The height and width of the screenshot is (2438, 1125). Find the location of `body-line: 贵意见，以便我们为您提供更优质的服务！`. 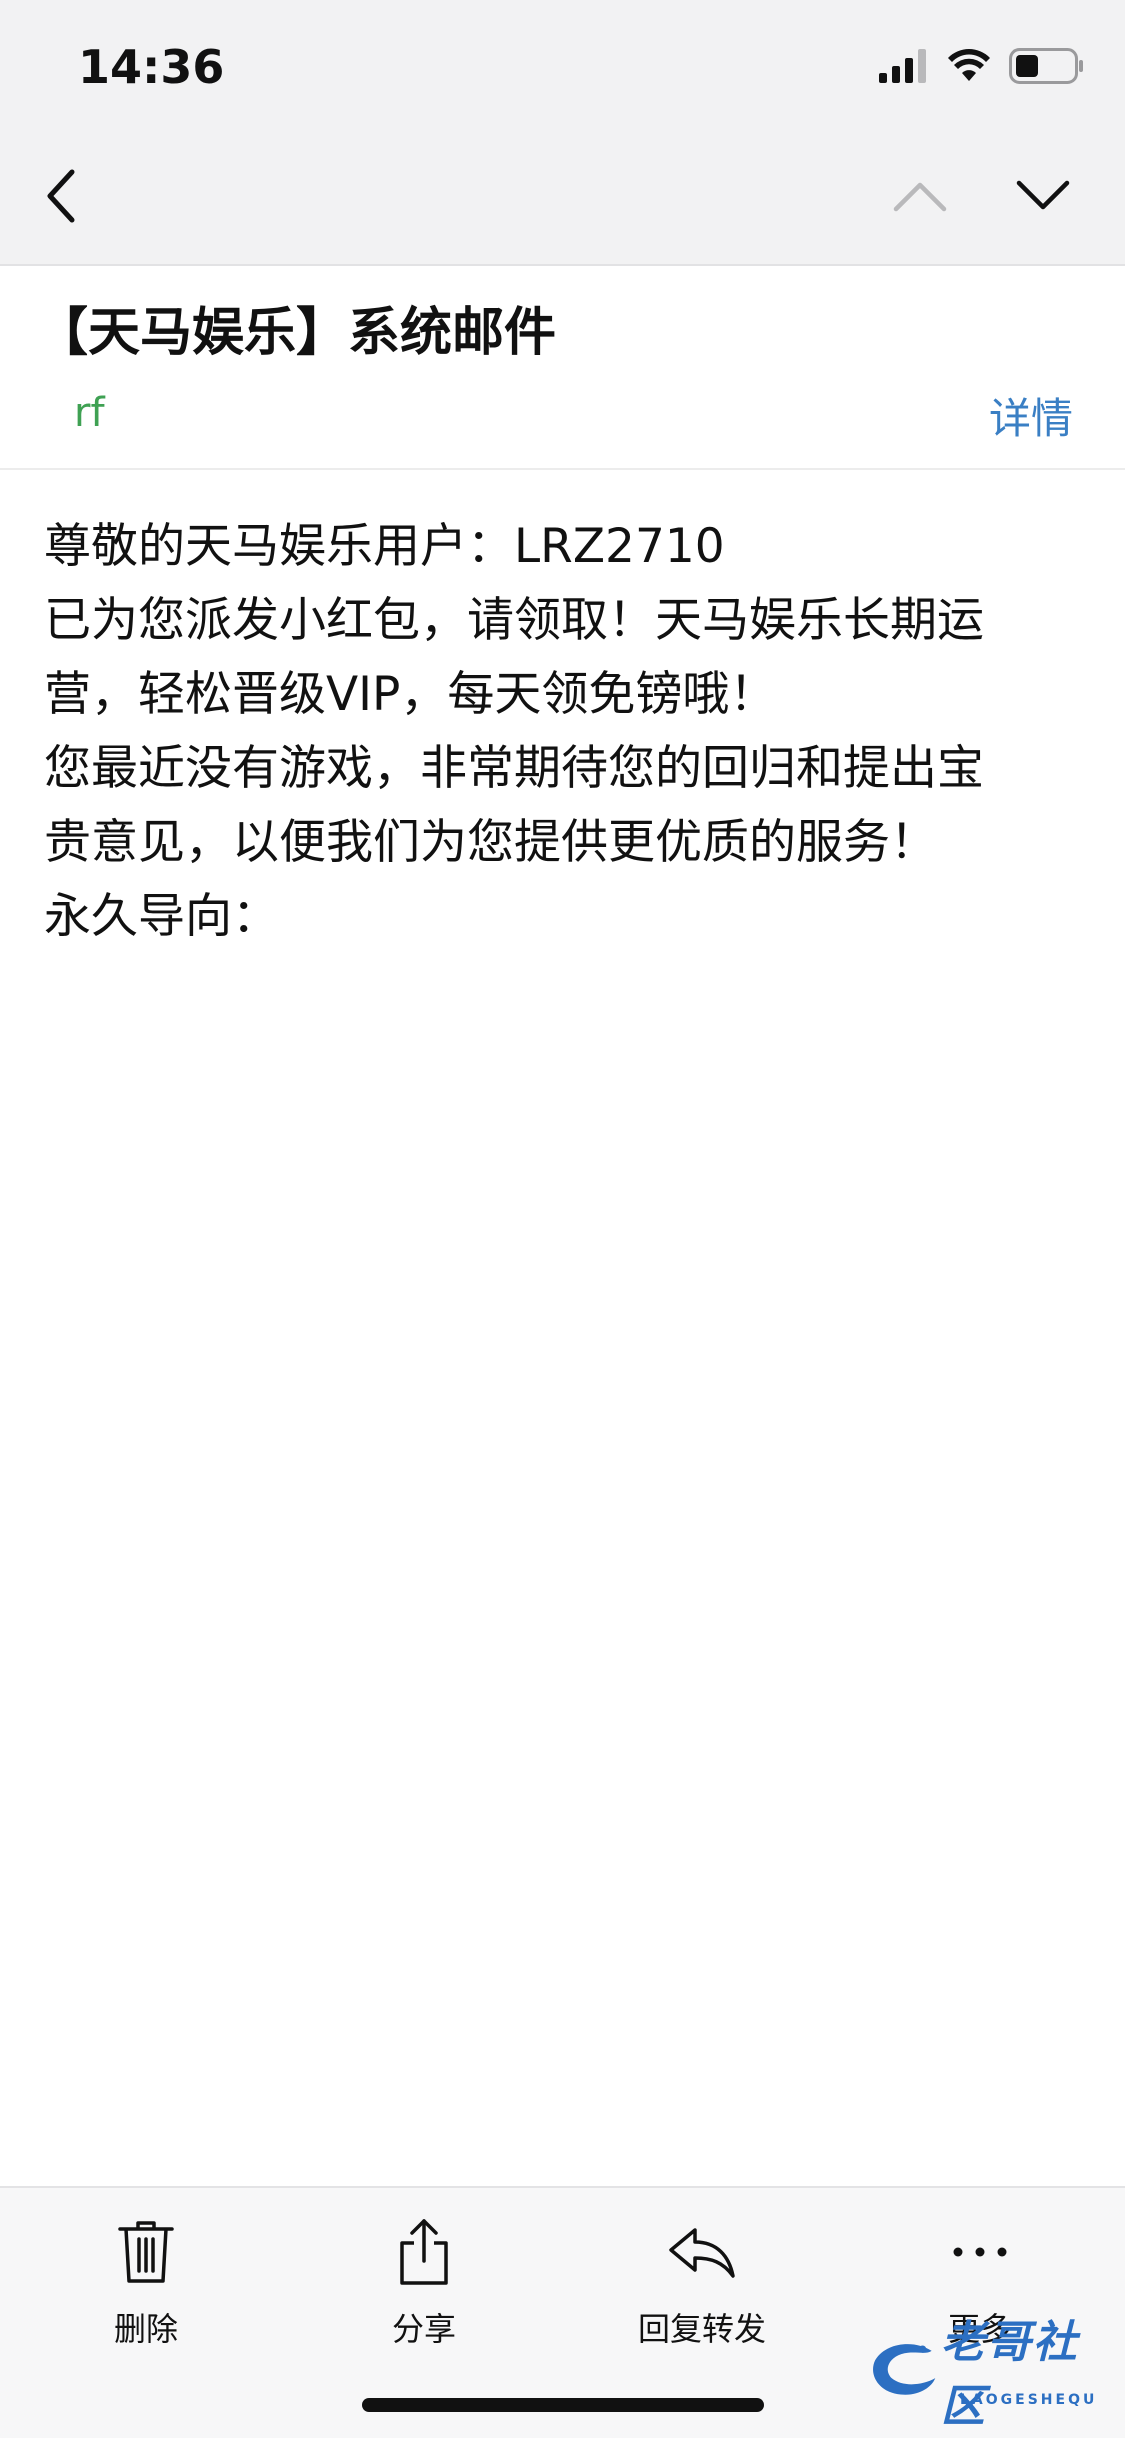

body-line: 贵意见，以便我们为您提供更优质的服务！ is located at coordinates (490, 842).